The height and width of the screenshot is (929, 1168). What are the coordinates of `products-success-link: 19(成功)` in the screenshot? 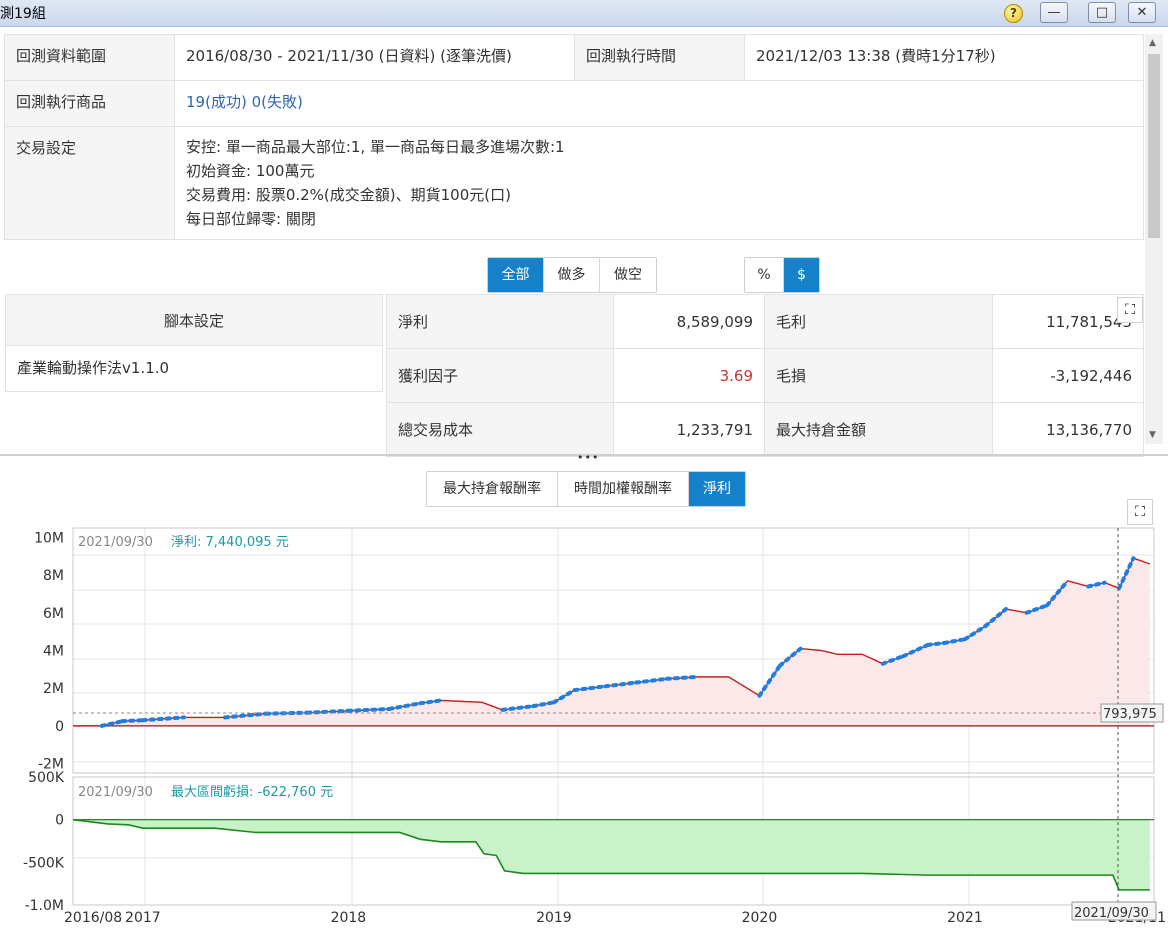 It's located at (216, 102).